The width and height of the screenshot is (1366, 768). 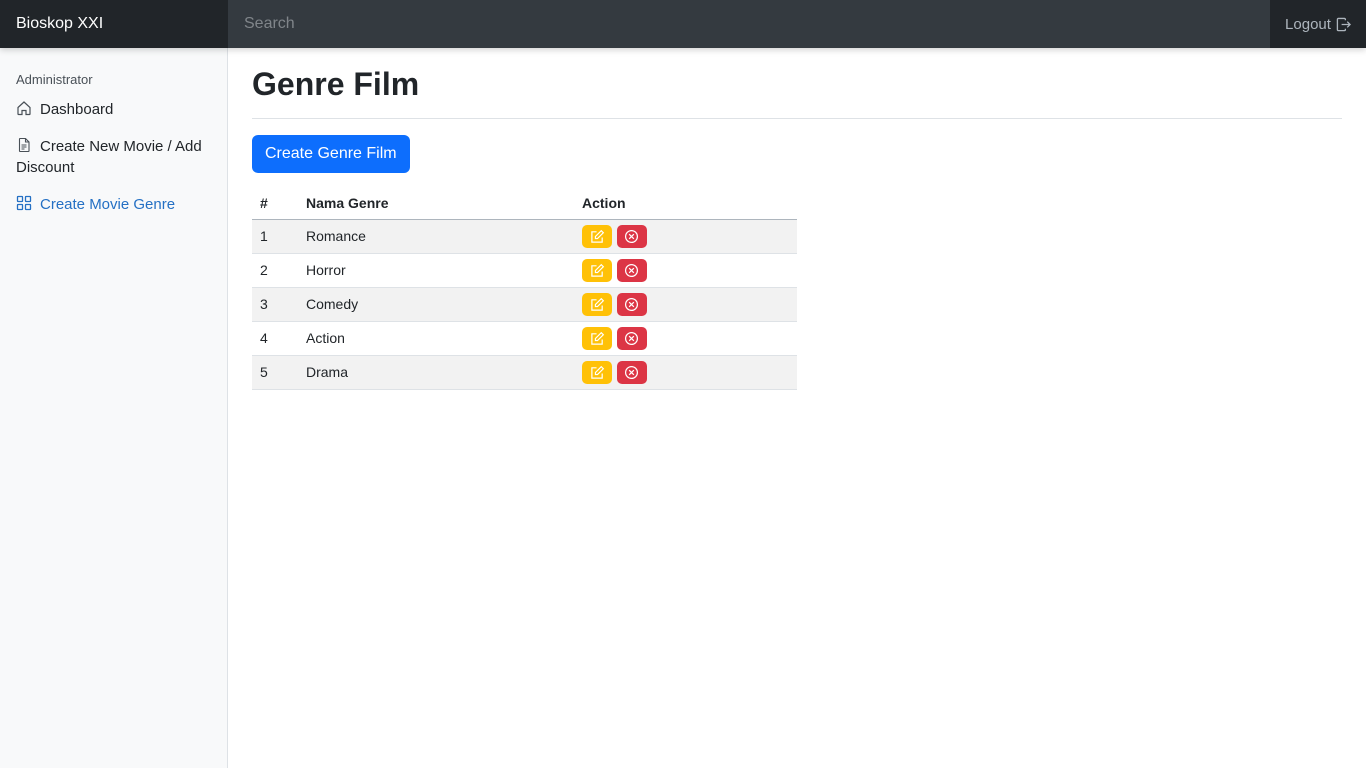 What do you see at coordinates (436, 338) in the screenshot?
I see `genre-name: Action` at bounding box center [436, 338].